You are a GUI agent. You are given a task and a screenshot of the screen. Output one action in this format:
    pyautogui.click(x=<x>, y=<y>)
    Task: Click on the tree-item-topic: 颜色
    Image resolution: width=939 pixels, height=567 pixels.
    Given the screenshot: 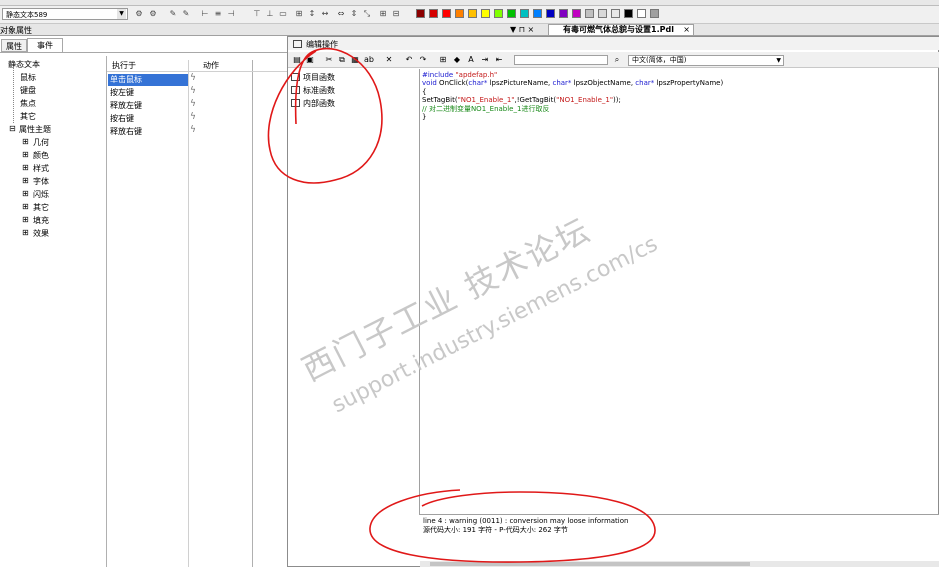 What is the action you would take?
    pyautogui.click(x=41, y=155)
    